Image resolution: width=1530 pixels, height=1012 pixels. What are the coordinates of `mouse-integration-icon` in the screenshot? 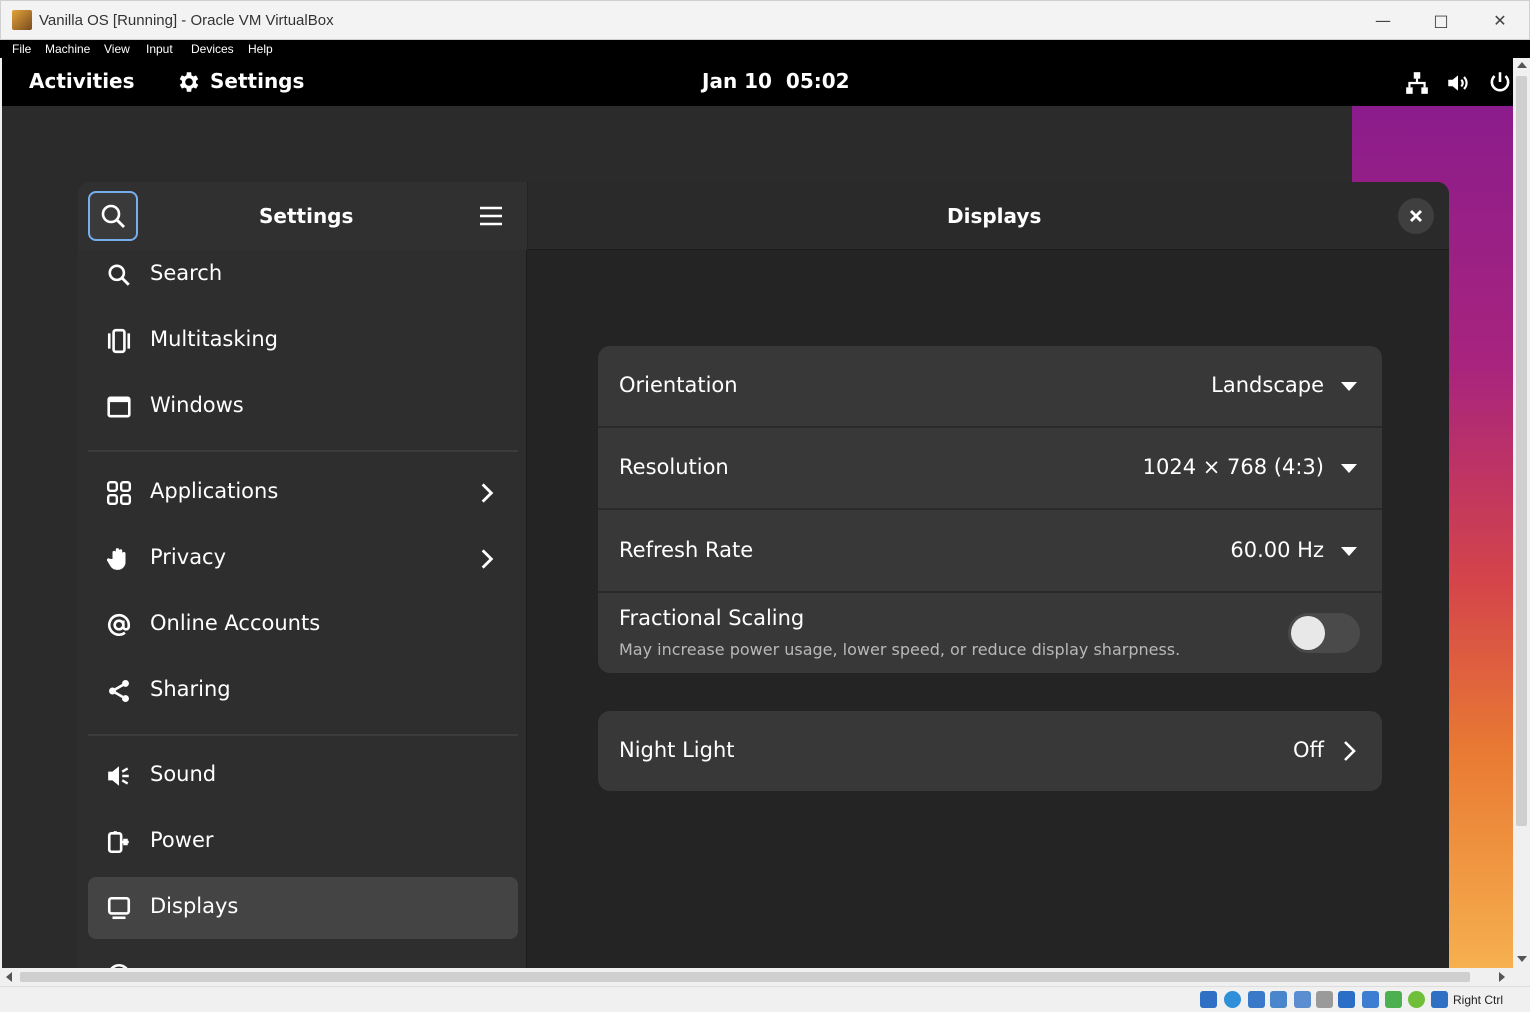 It's located at (1416, 999).